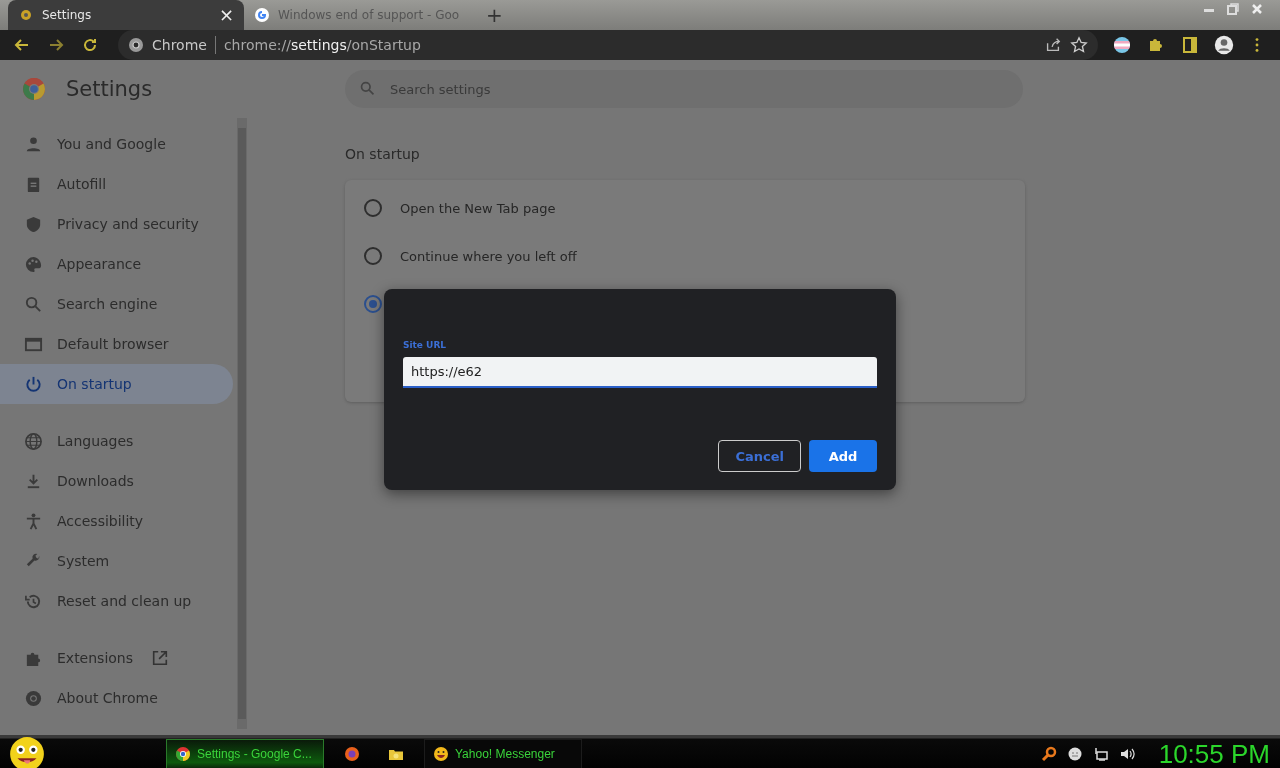 This screenshot has width=1280, height=768. What do you see at coordinates (116, 384) in the screenshot?
I see `sidebar-item: On startup` at bounding box center [116, 384].